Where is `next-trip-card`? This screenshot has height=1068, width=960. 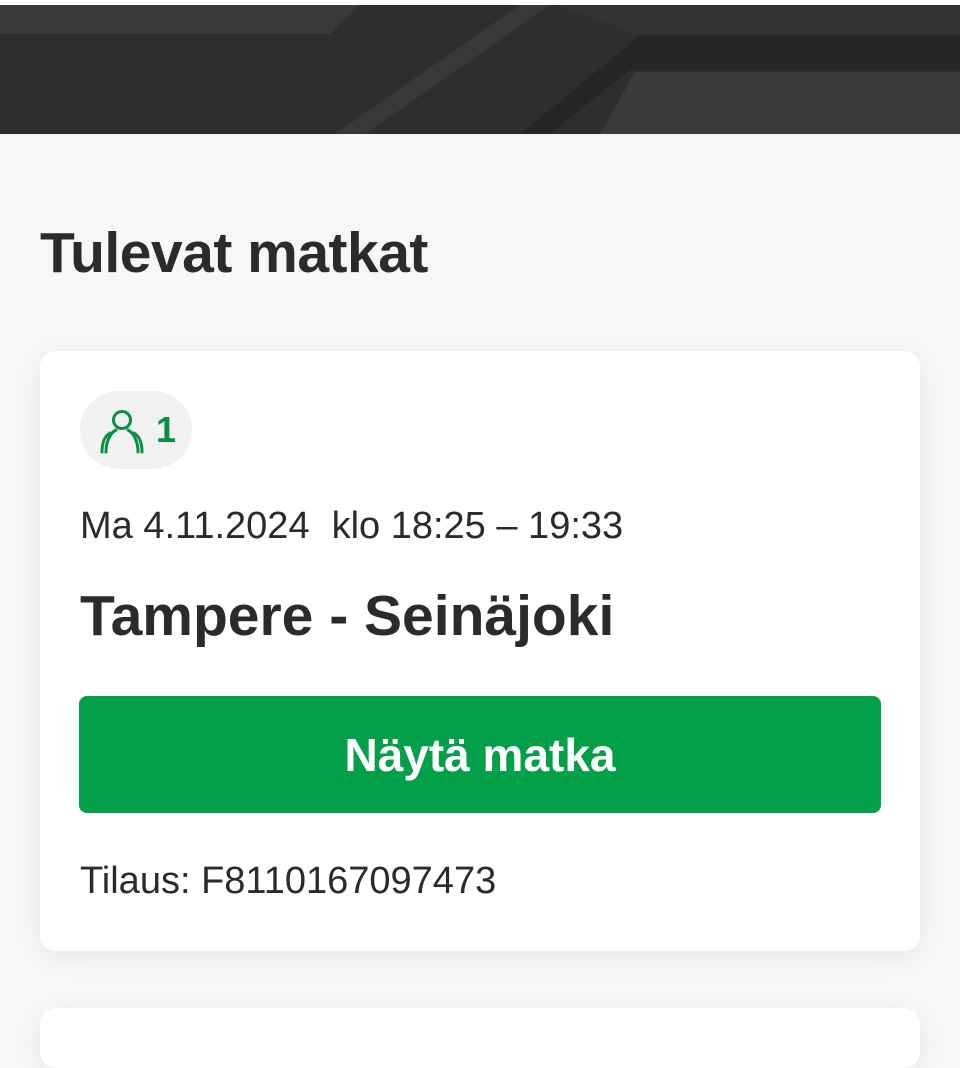
next-trip-card is located at coordinates (480, 1038).